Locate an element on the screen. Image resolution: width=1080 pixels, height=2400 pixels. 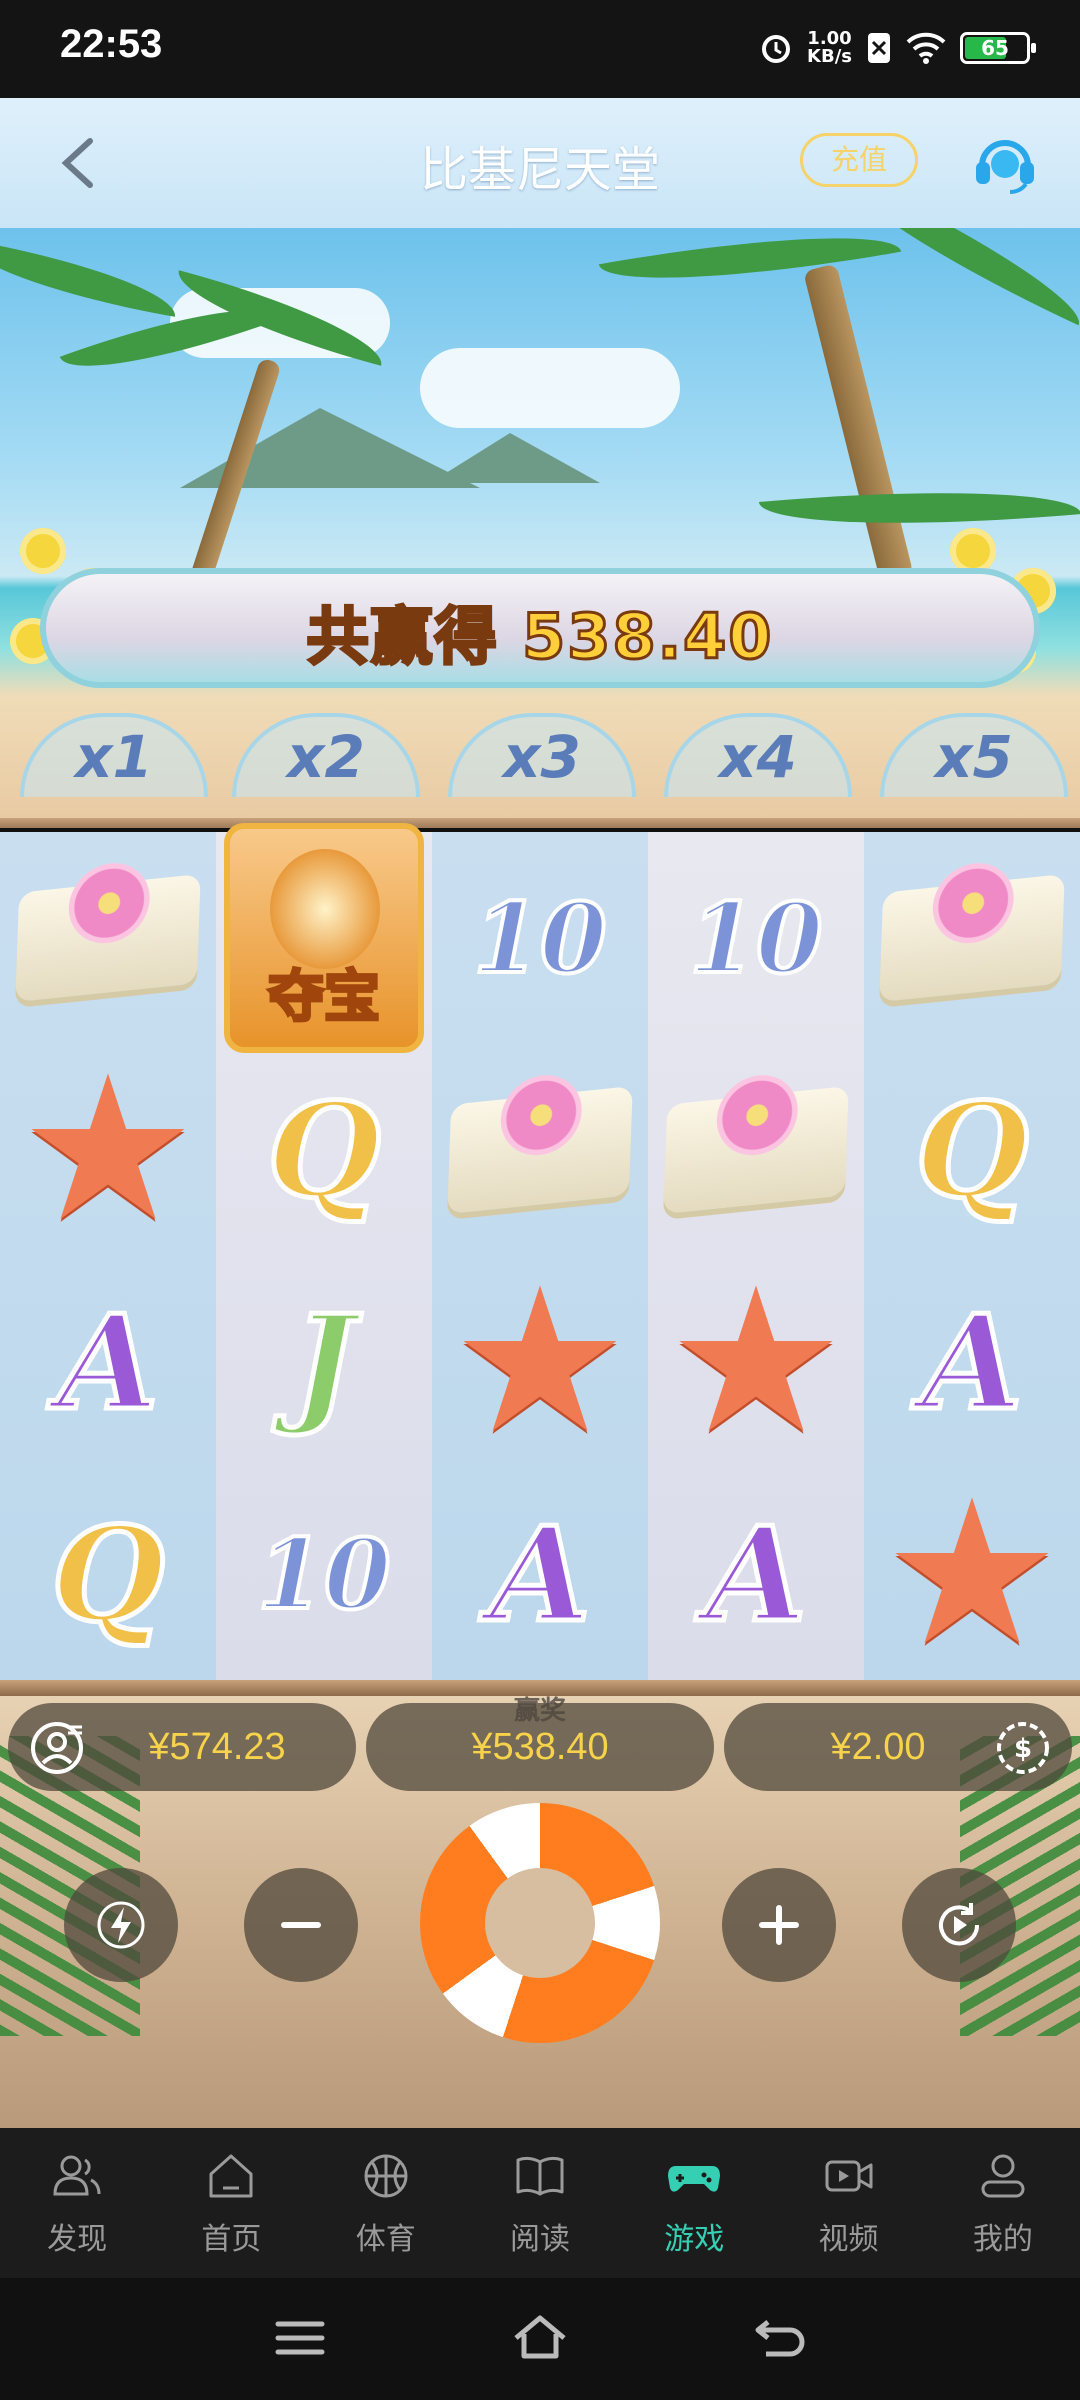
book-icon is located at coordinates (540, 2176).